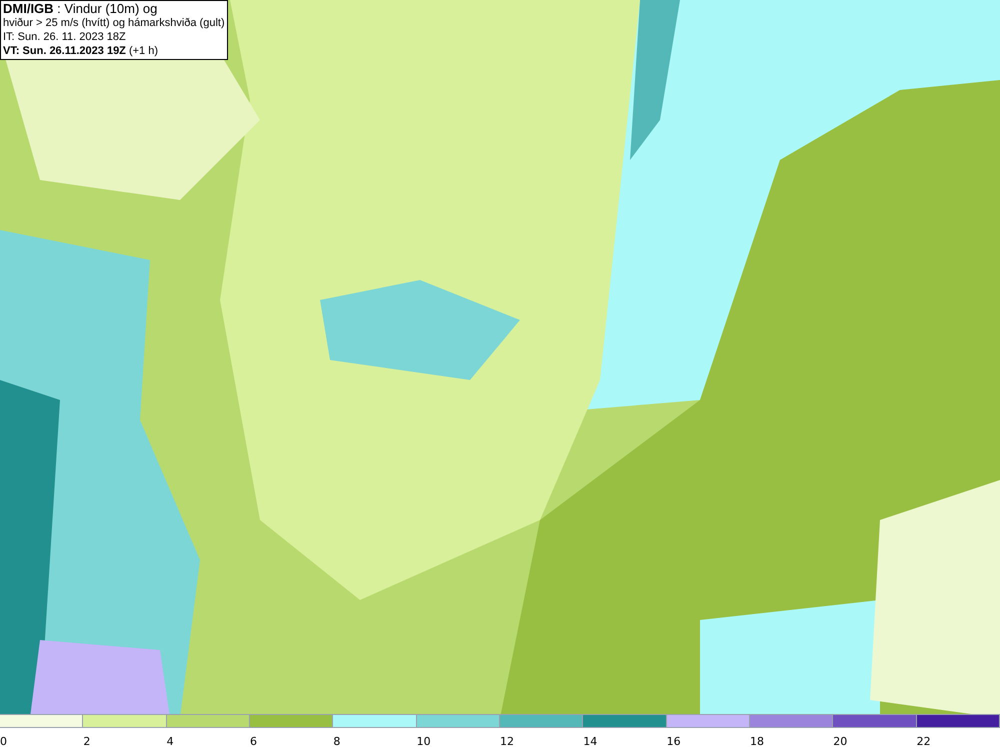 This screenshot has height=747, width=1000. I want to click on legend-label: 2, so click(86, 741).